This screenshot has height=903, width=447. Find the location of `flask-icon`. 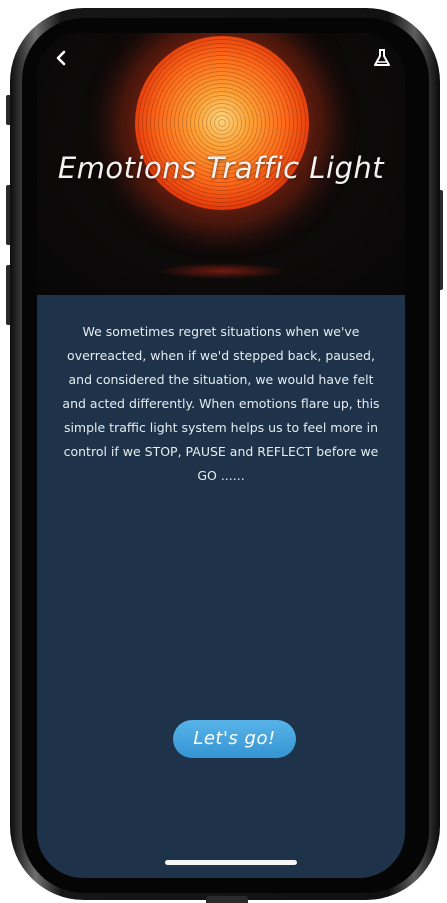

flask-icon is located at coordinates (382, 57).